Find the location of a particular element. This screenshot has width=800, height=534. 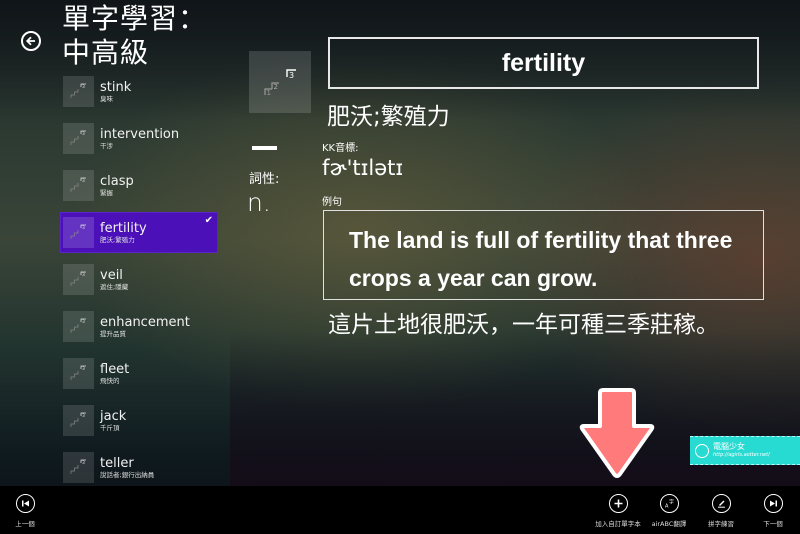

add-to-wordbook-label: 加入自訂單字本 is located at coordinates (618, 524).